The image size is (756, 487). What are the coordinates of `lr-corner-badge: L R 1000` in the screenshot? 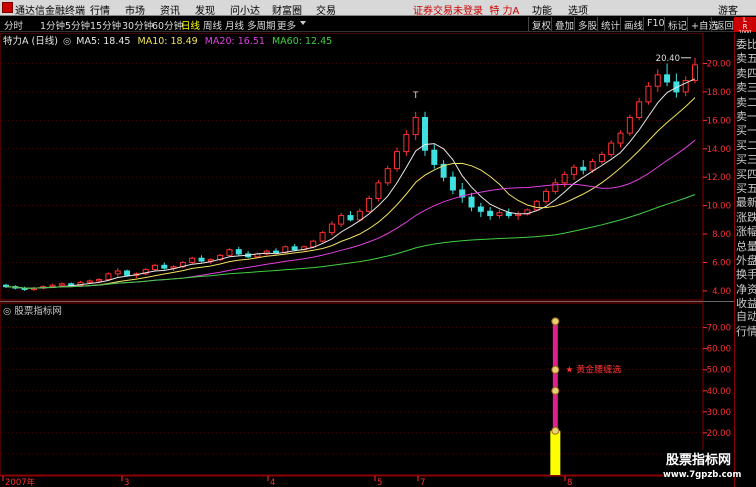 It's located at (745, 26).